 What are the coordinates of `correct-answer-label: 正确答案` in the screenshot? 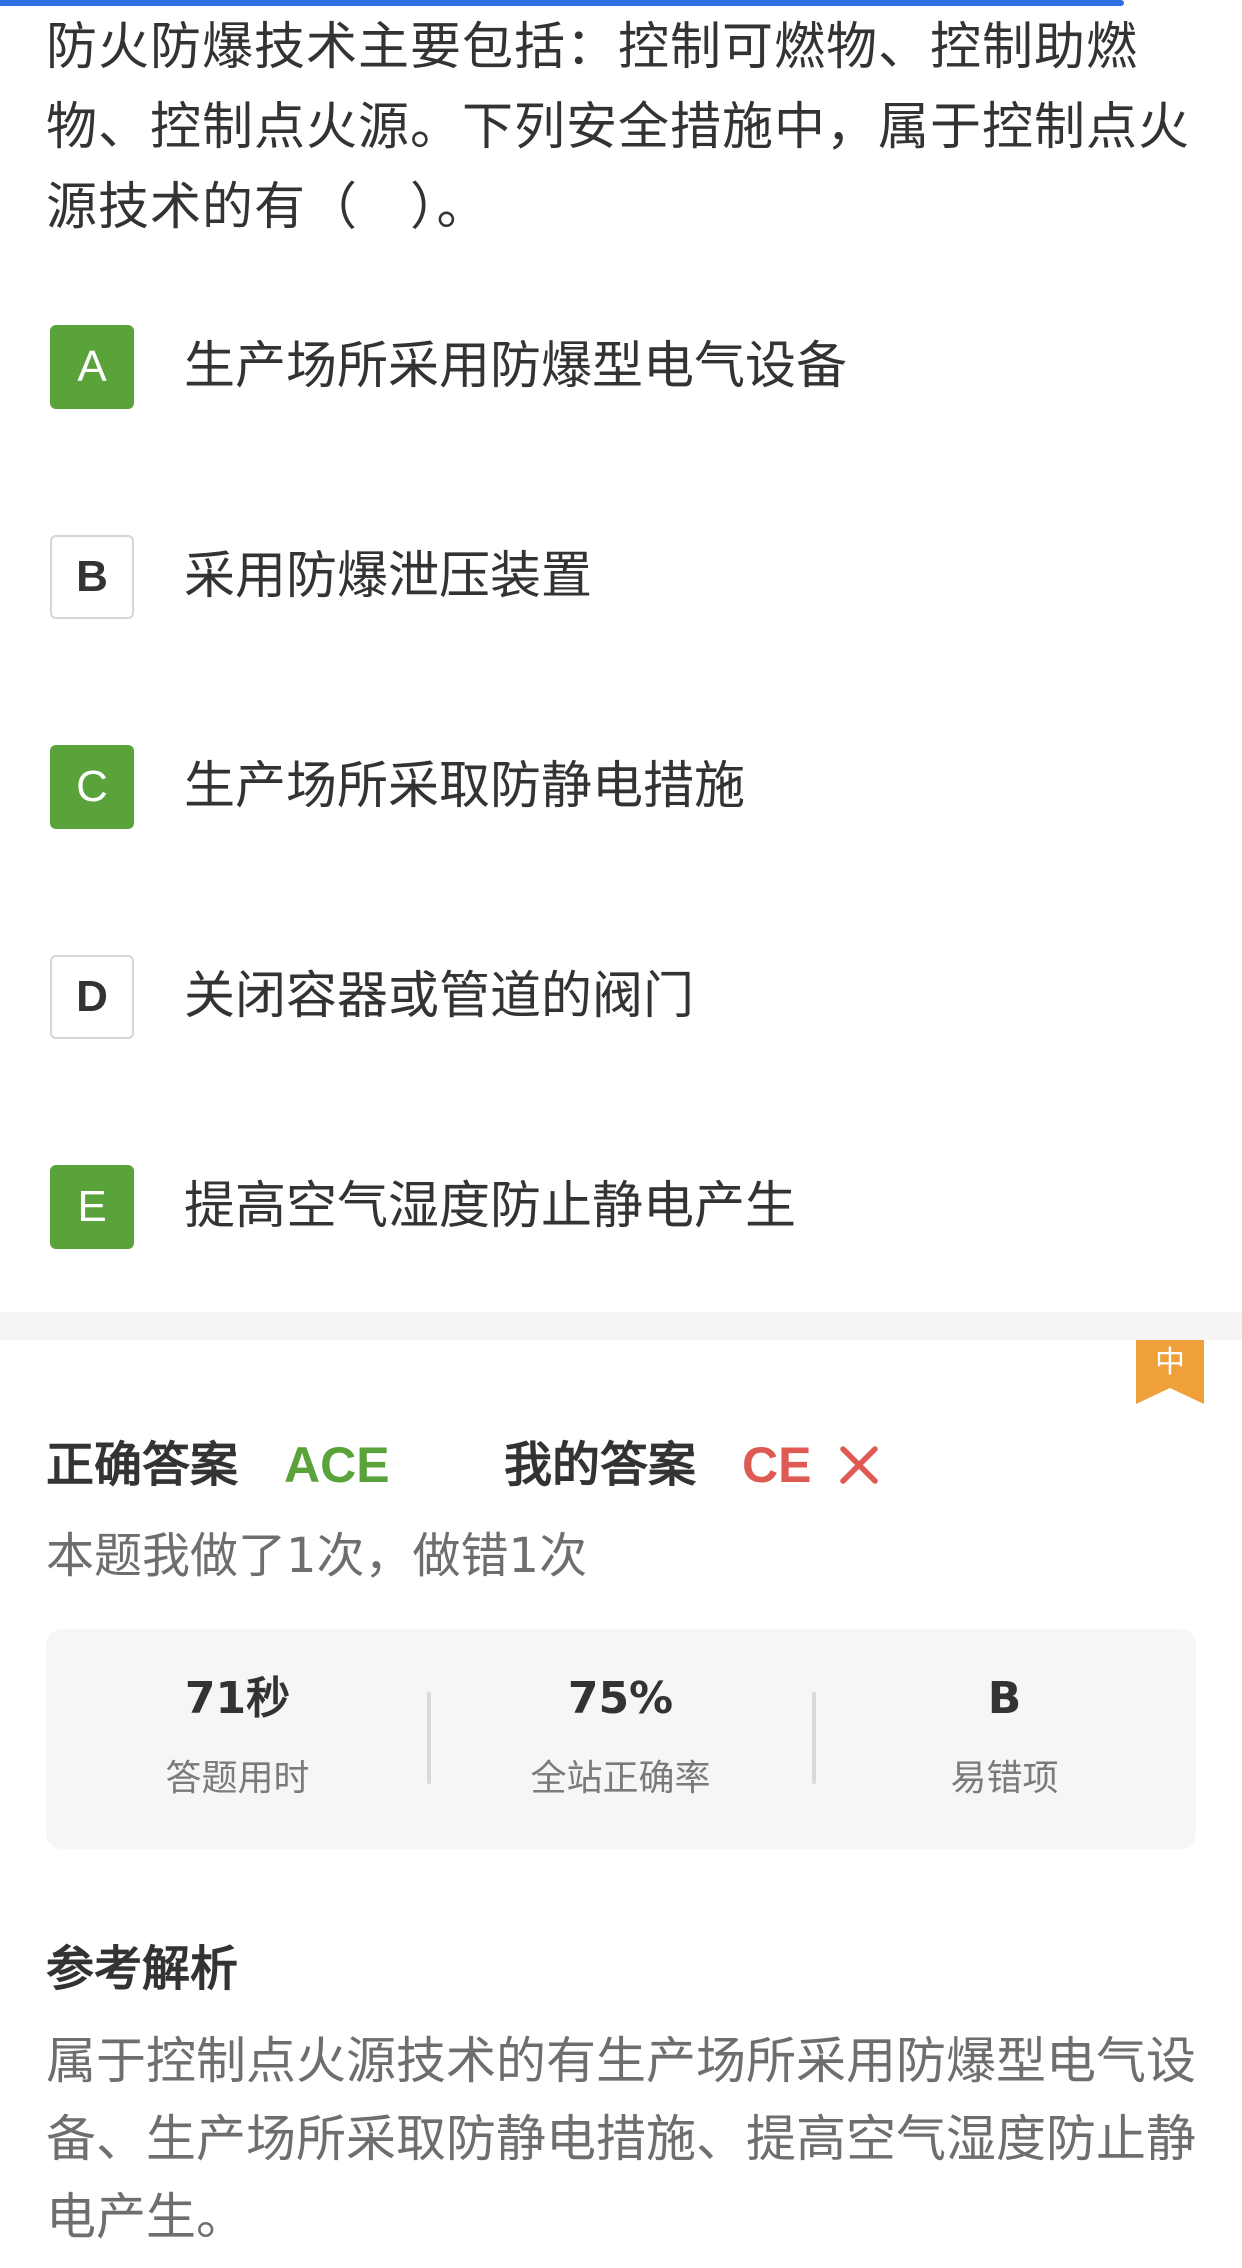 It's located at (142, 1465).